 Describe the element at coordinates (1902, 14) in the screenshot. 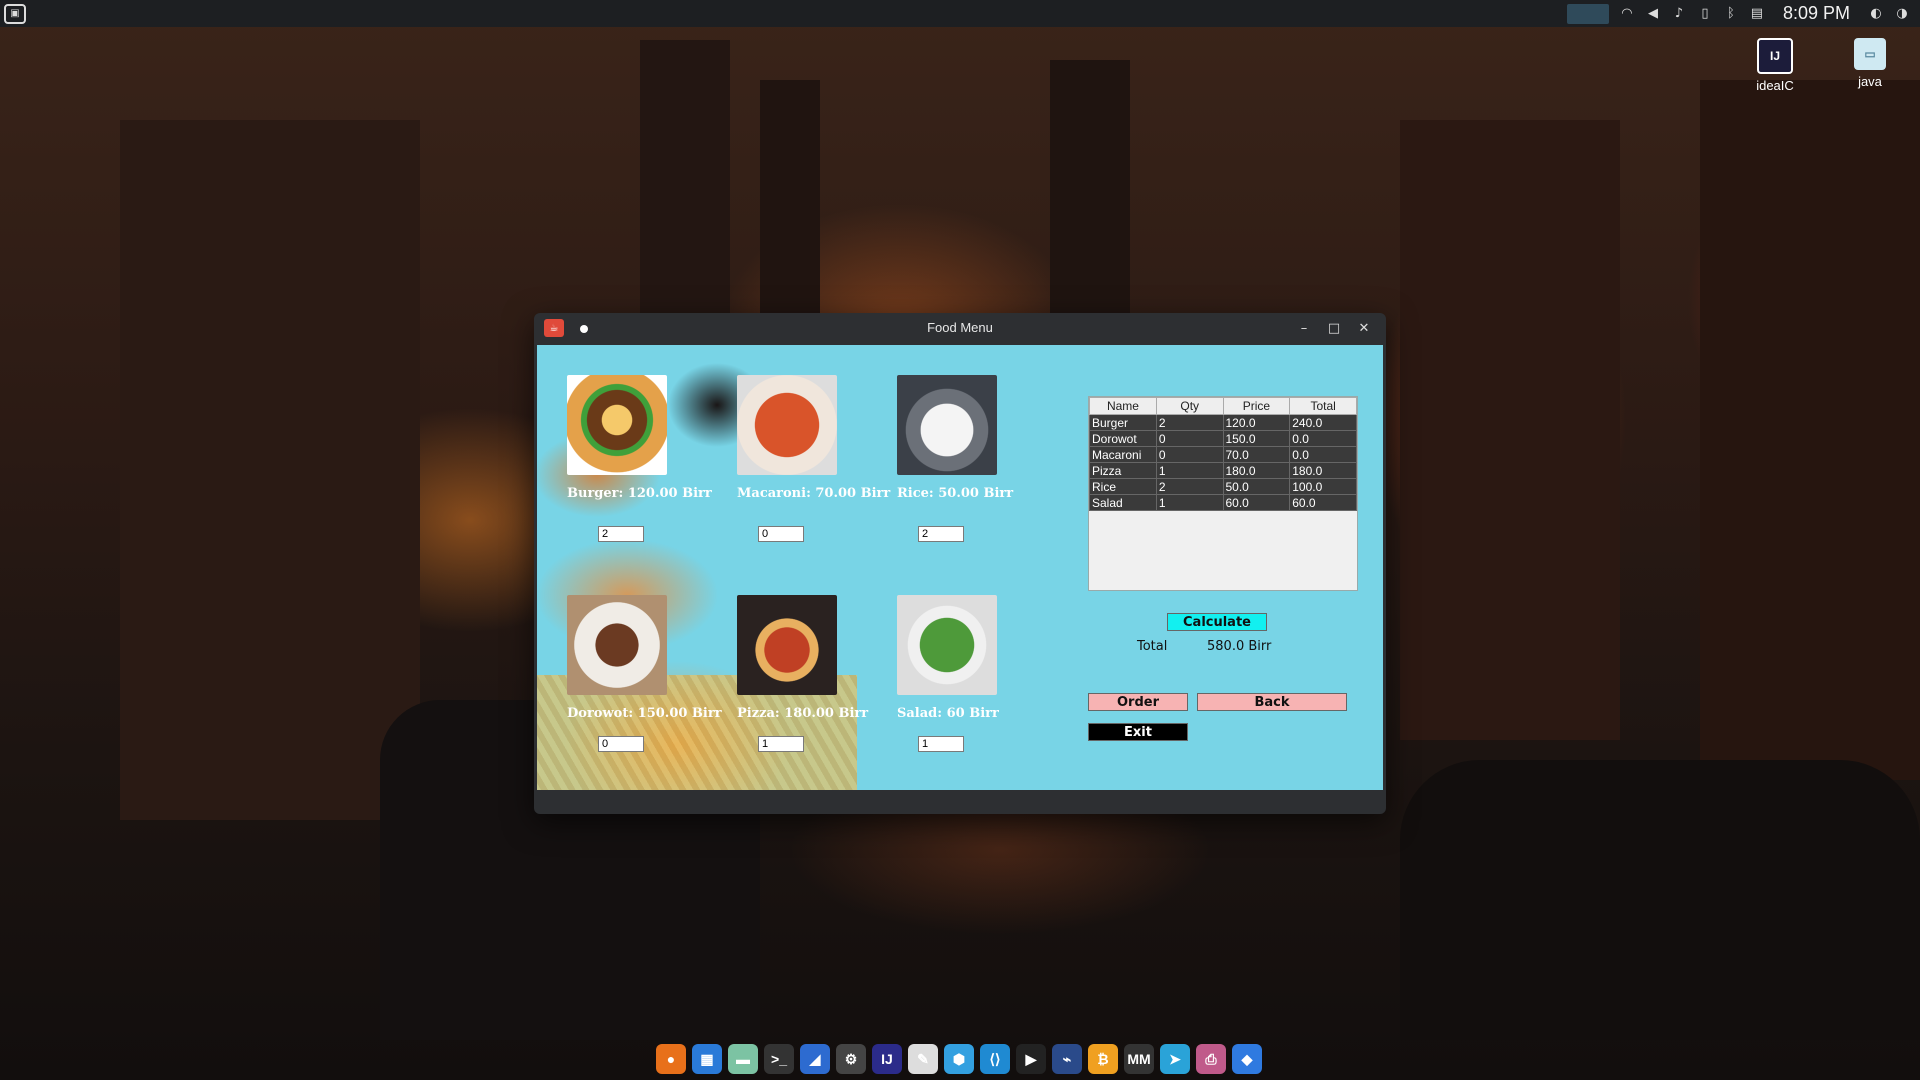

I see `update-icon: ◑` at that location.